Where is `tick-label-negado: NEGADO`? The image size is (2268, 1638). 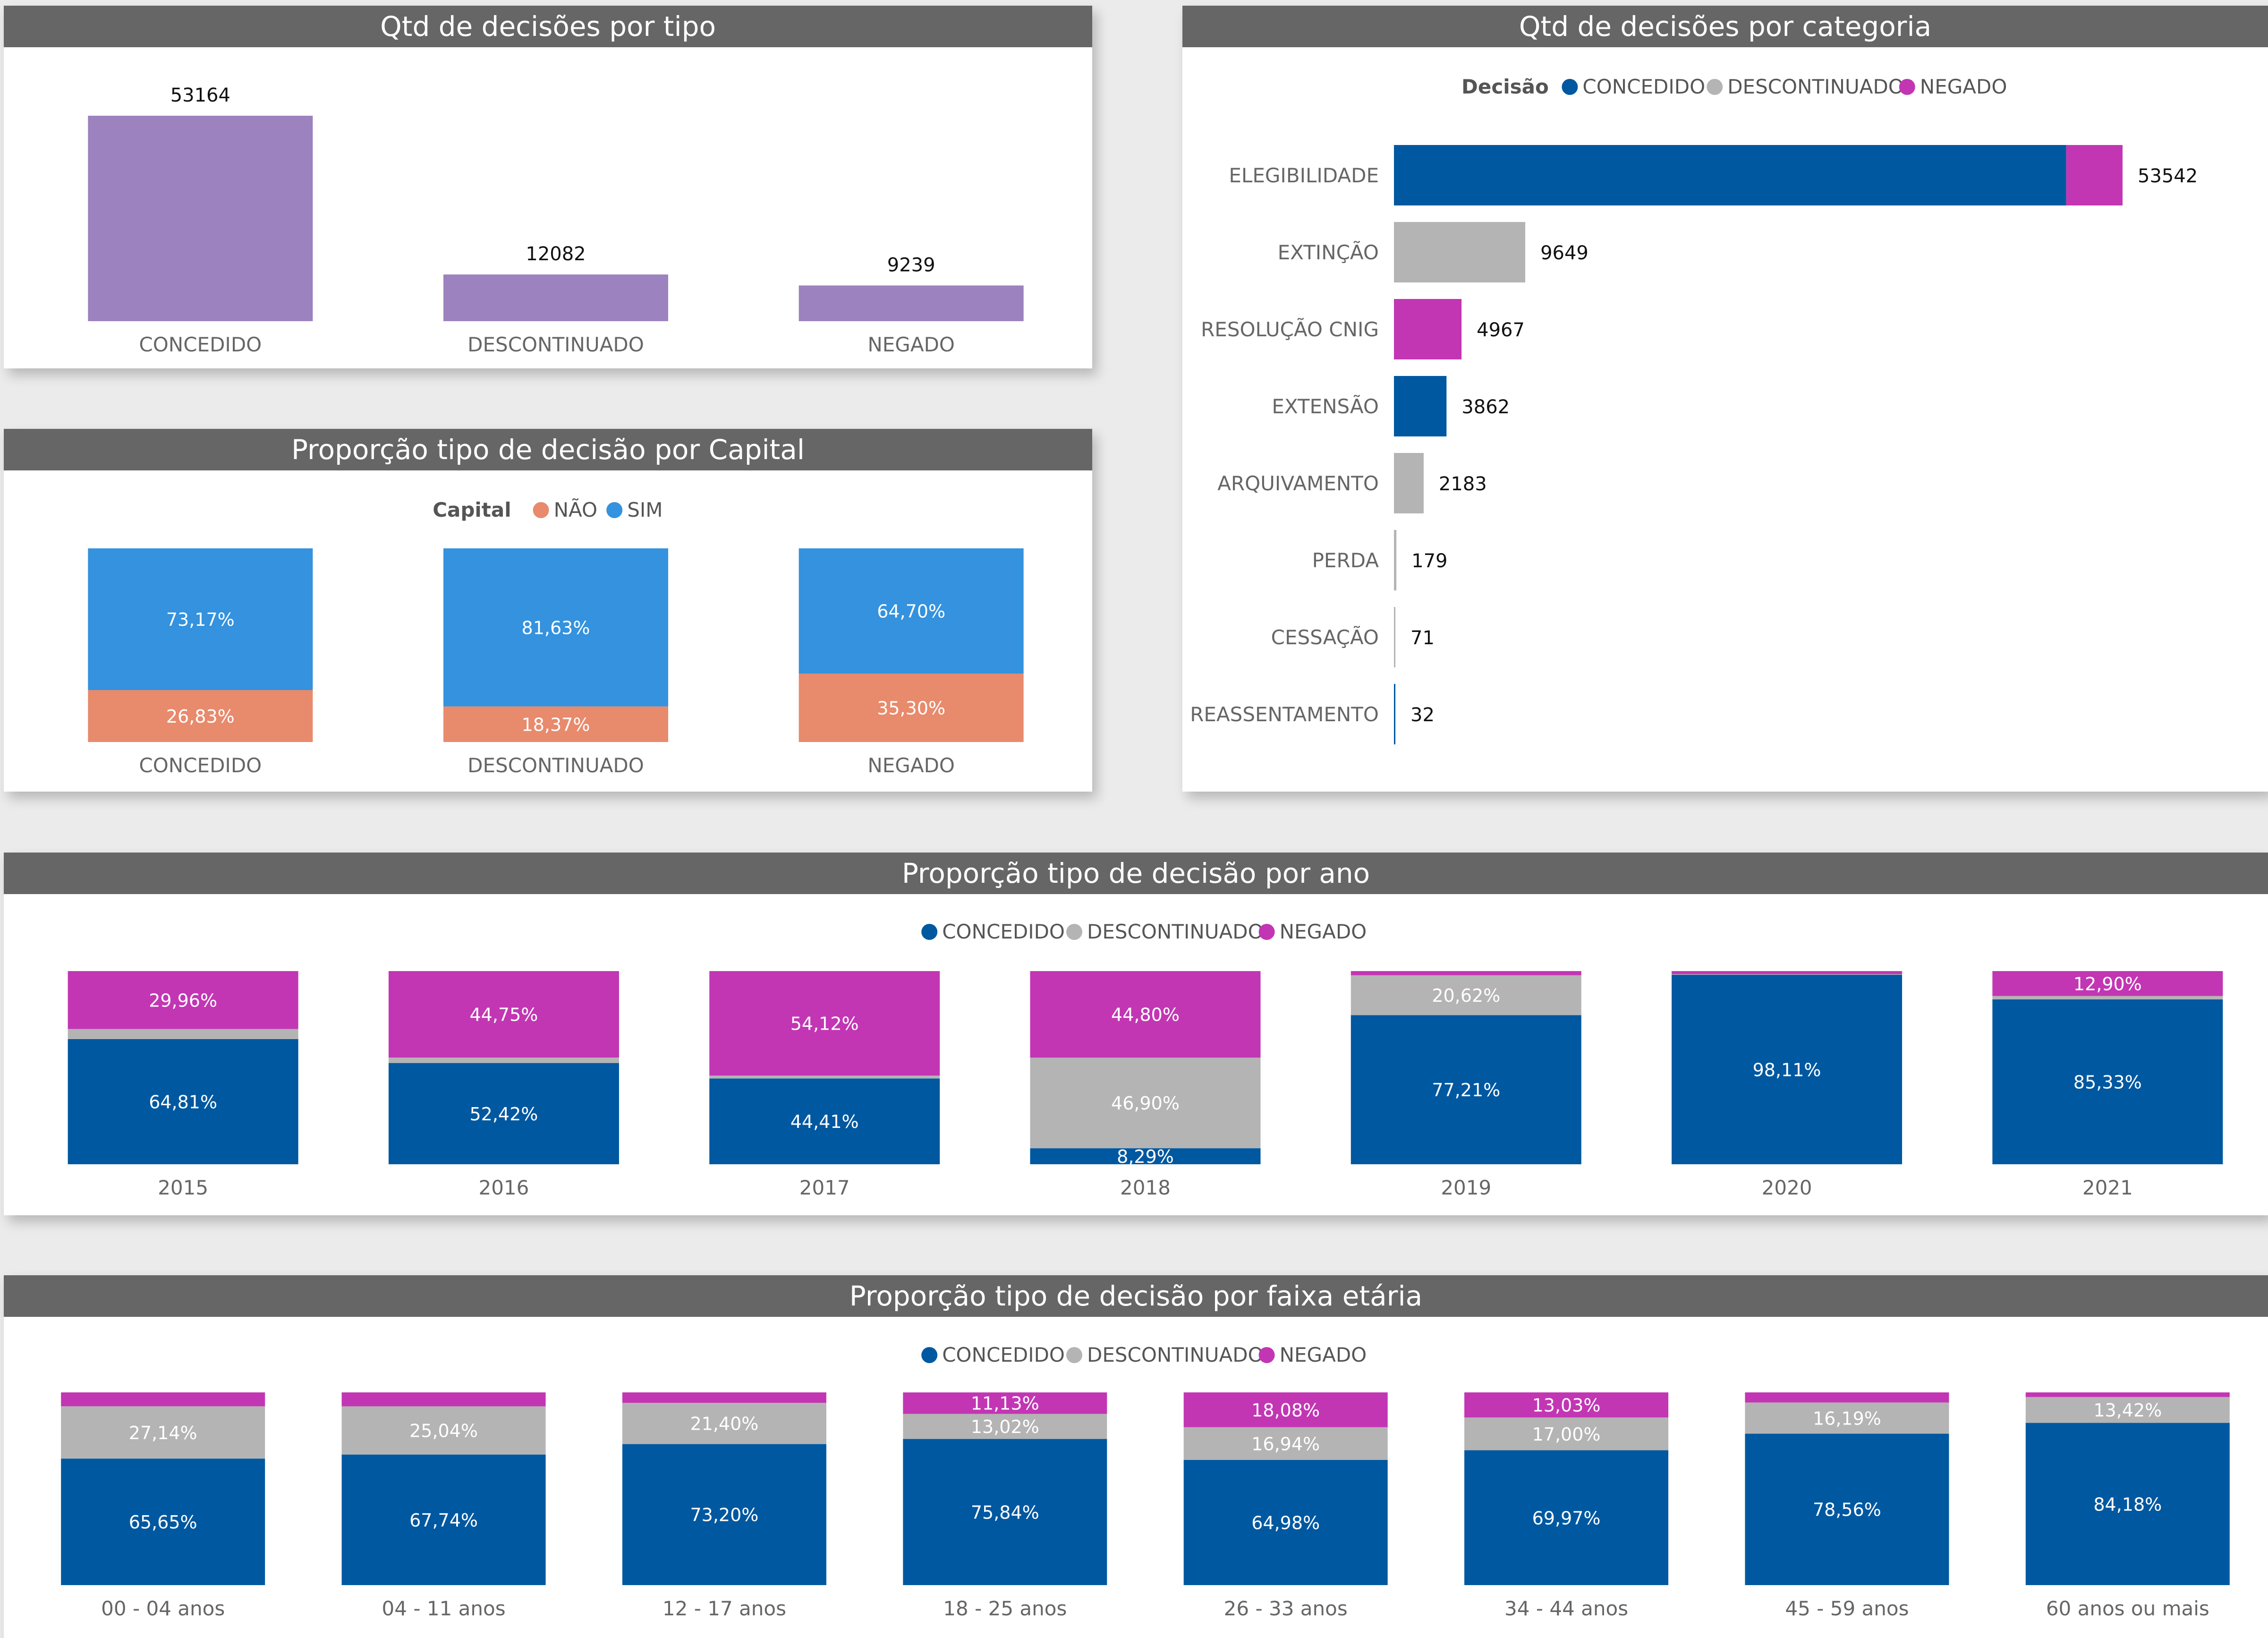
tick-label-negado: NEGADO is located at coordinates (911, 766).